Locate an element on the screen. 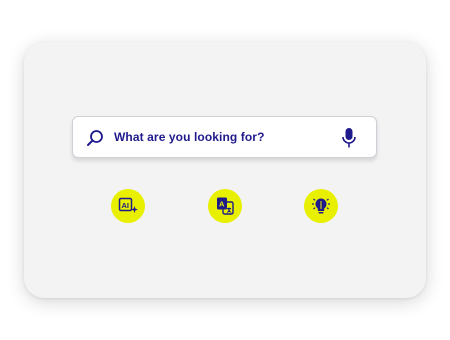 Image resolution: width=450 pixels, height=340 pixels. svg-text: A is located at coordinates (222, 204).